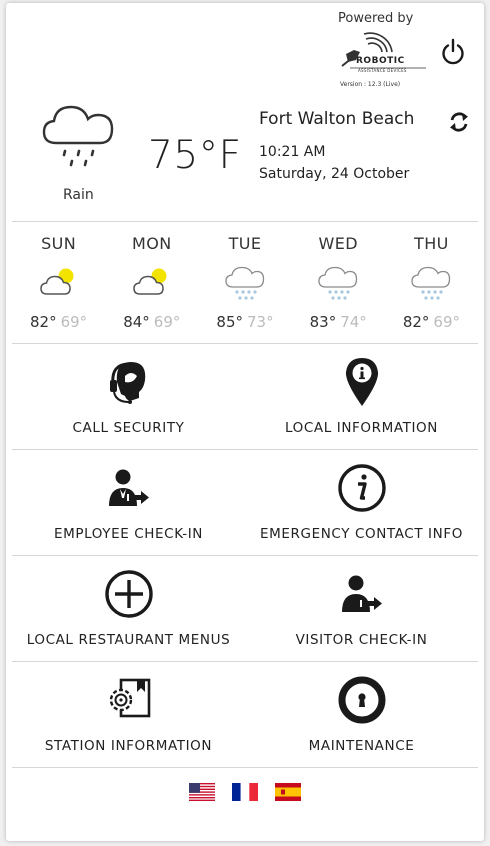  Describe the element at coordinates (370, 84) in the screenshot. I see `version-label: Version : 12.3 (Live)` at that location.